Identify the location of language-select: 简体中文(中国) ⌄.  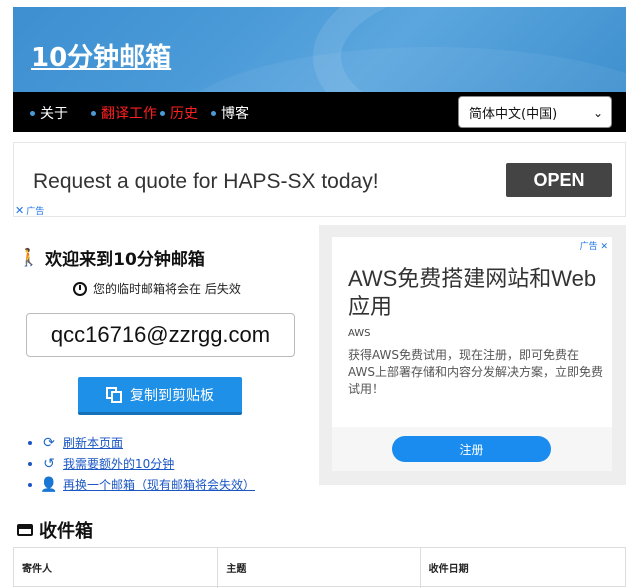
(535, 112).